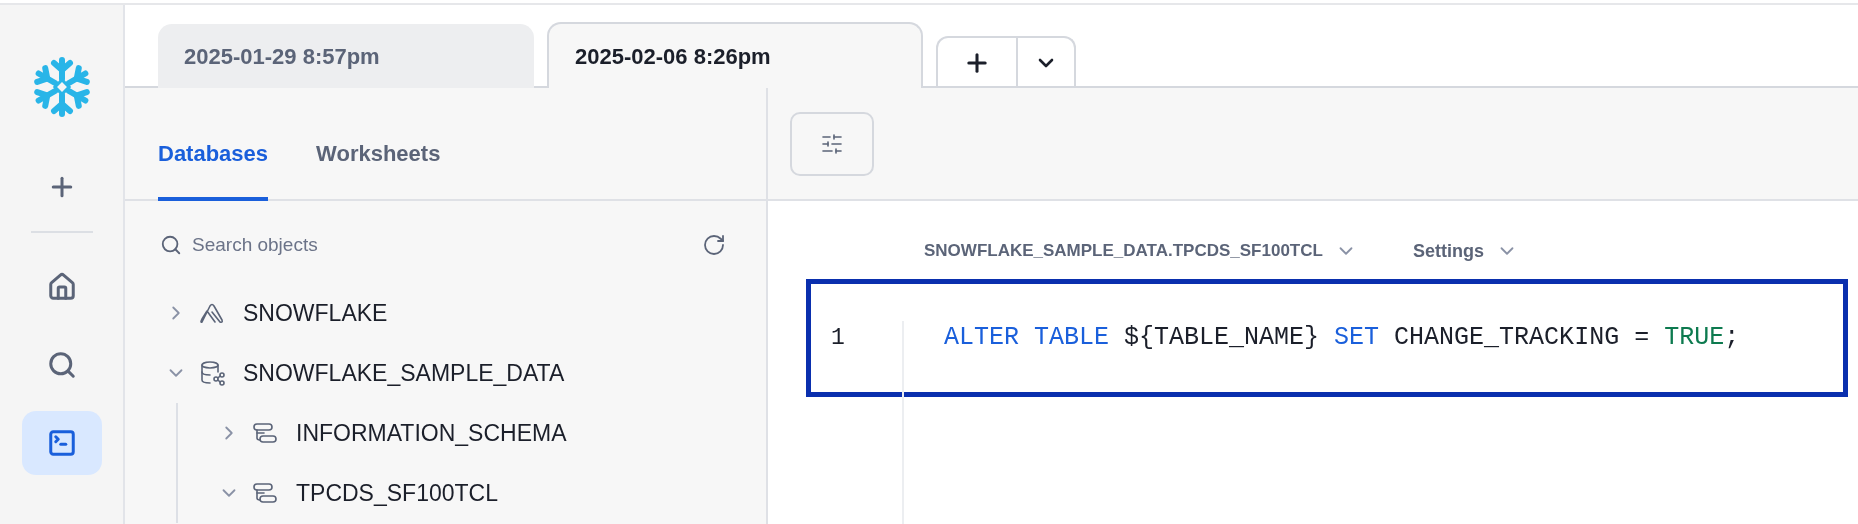  Describe the element at coordinates (61, 287) in the screenshot. I see `home-icon` at that location.